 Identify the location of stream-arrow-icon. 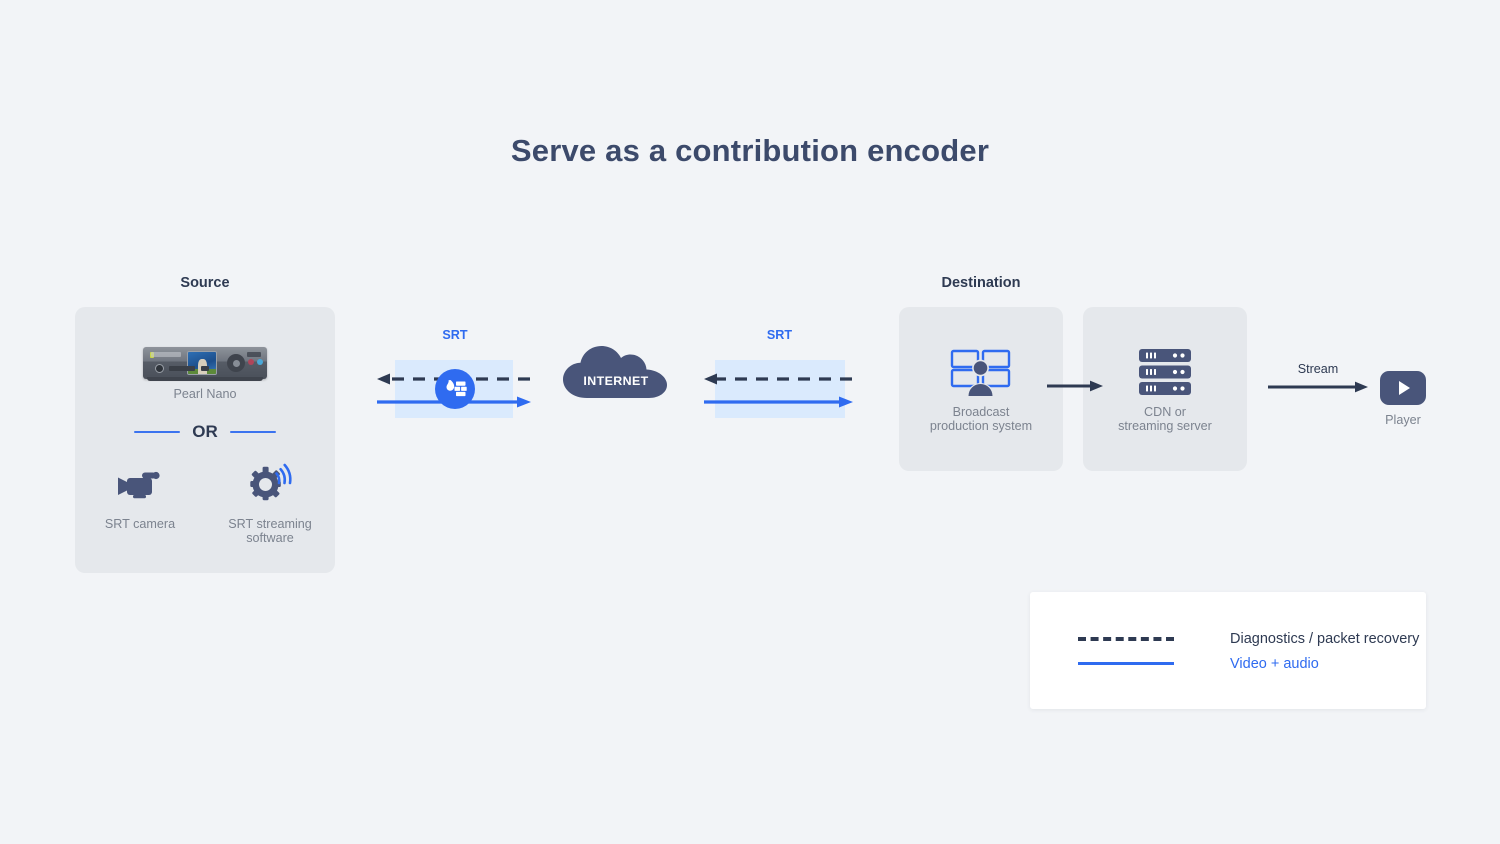
(1318, 387).